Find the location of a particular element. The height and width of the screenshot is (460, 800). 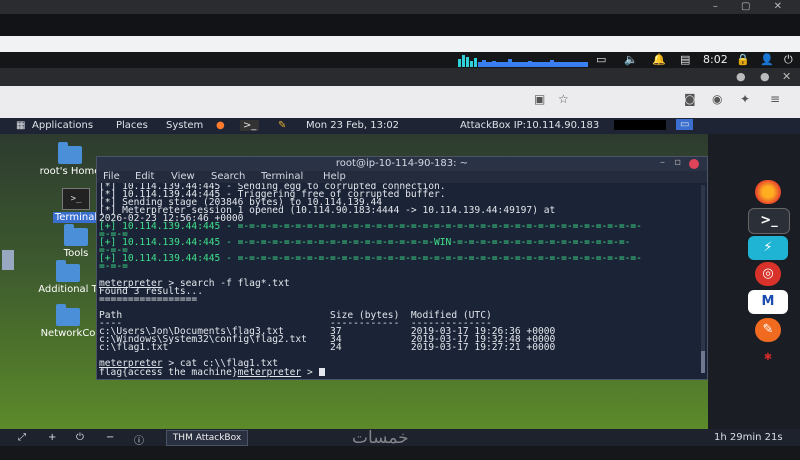

desktop-icon-label: NetworkCo is located at coordinates (68, 333).